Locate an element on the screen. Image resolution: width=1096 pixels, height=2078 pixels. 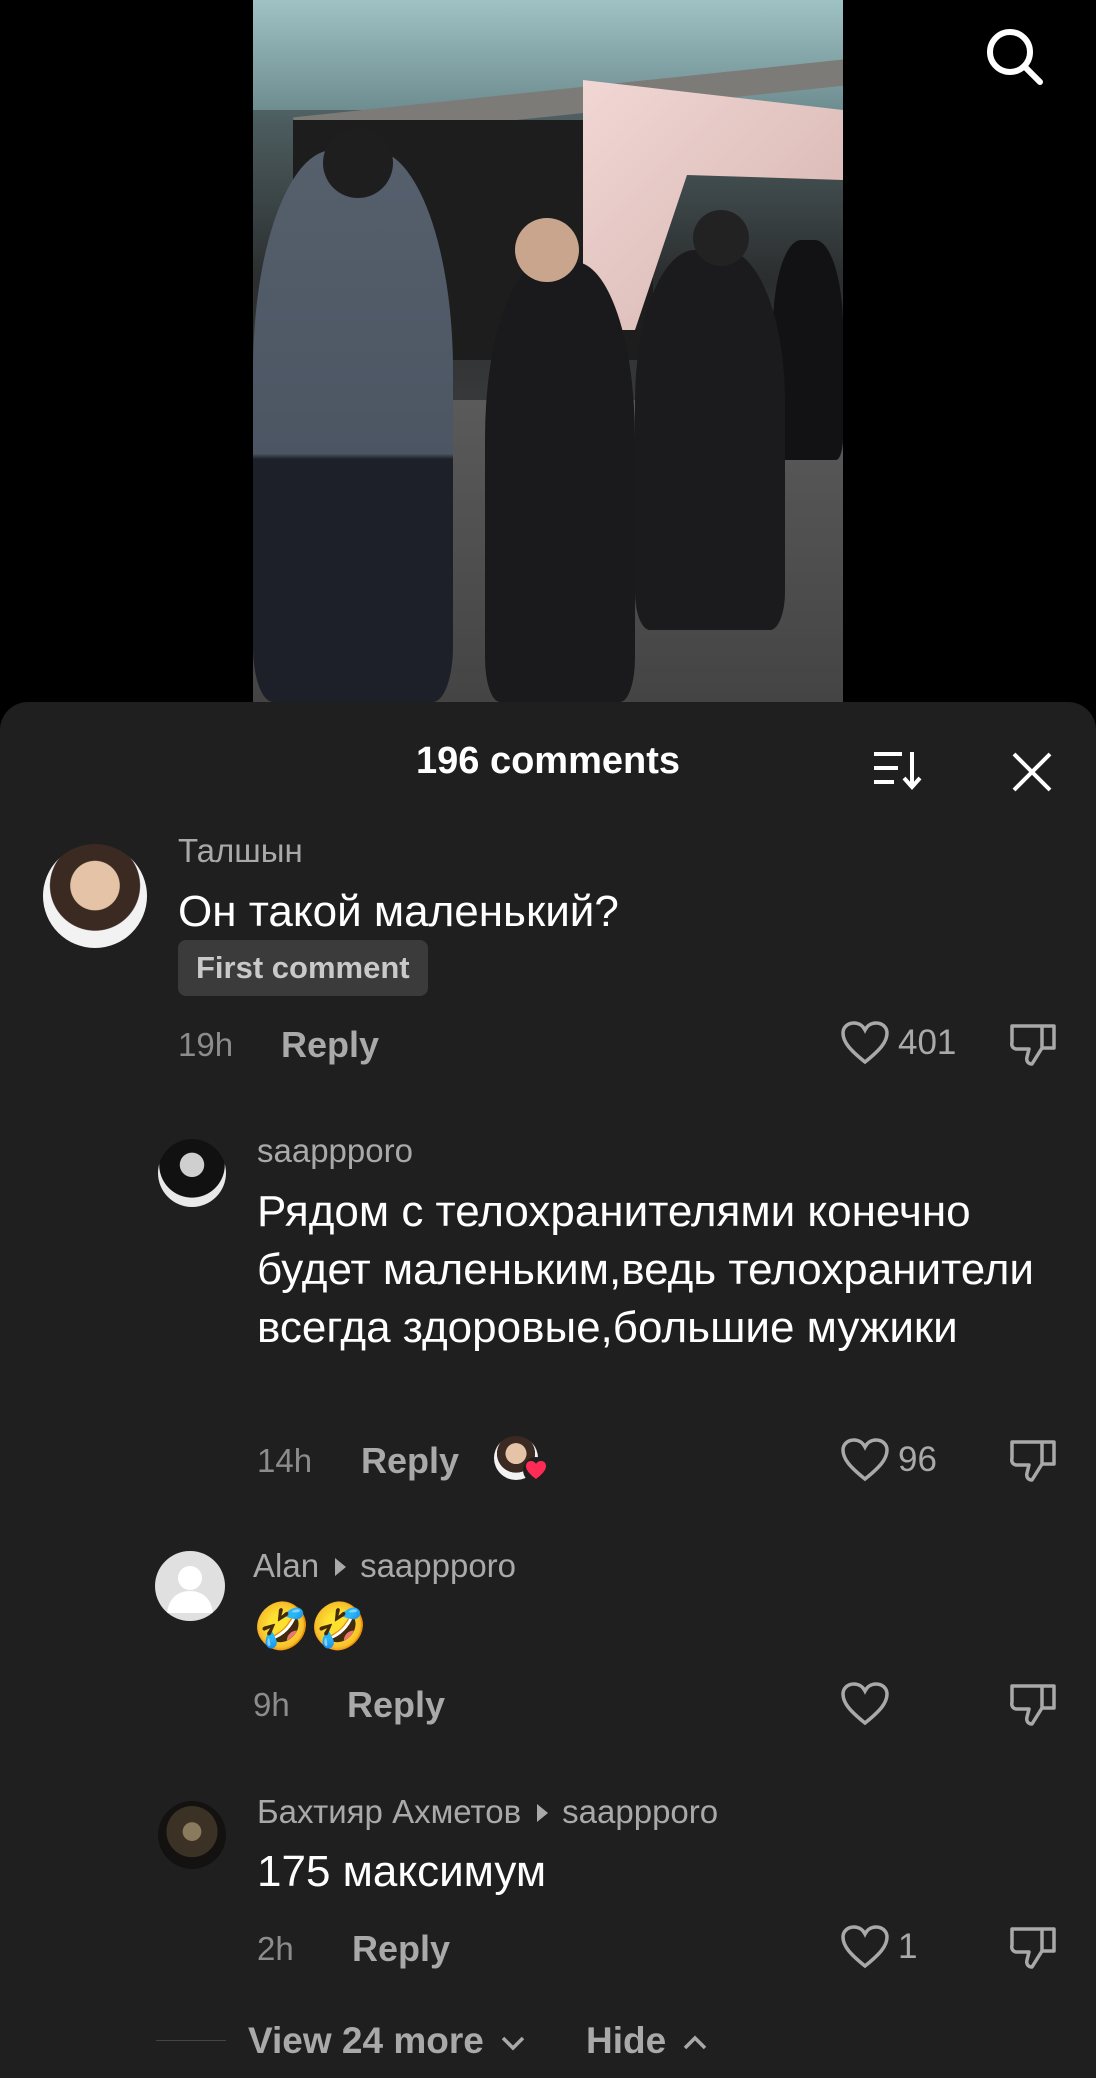
default-avatar-icon is located at coordinates (190, 1589).